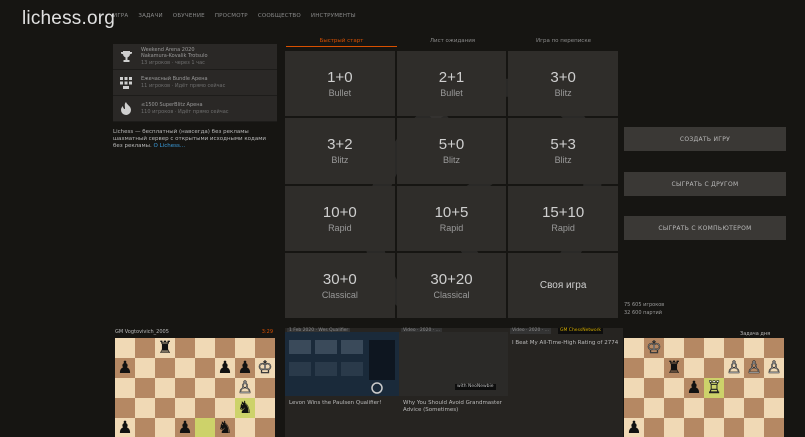 Image resolution: width=805 pixels, height=437 pixels. I want to click on pool-custom: Своя игра, so click(563, 285).